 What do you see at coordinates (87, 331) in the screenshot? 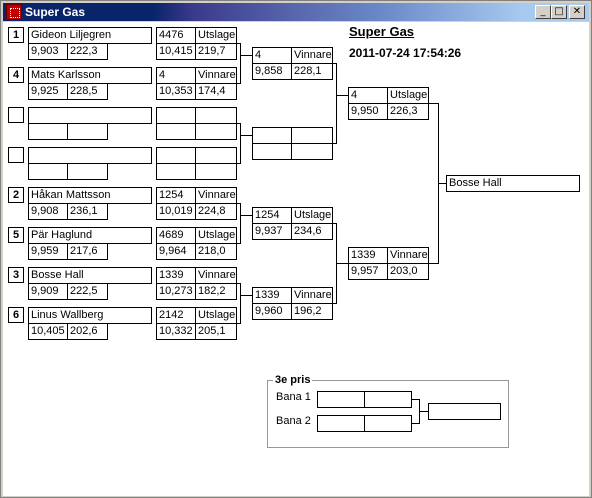
I see `speed-value: 202,6` at bounding box center [87, 331].